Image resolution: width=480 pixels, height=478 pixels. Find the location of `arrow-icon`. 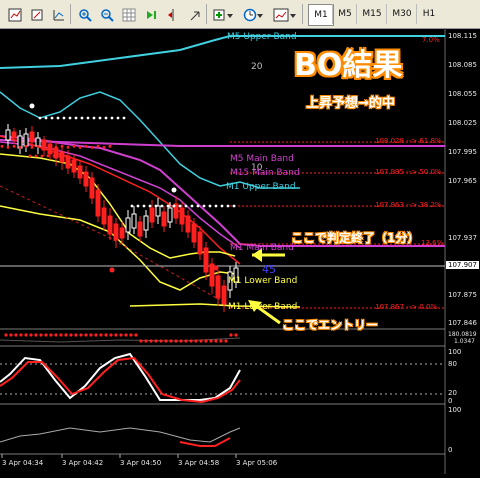

arrow-icon is located at coordinates (195, 15).